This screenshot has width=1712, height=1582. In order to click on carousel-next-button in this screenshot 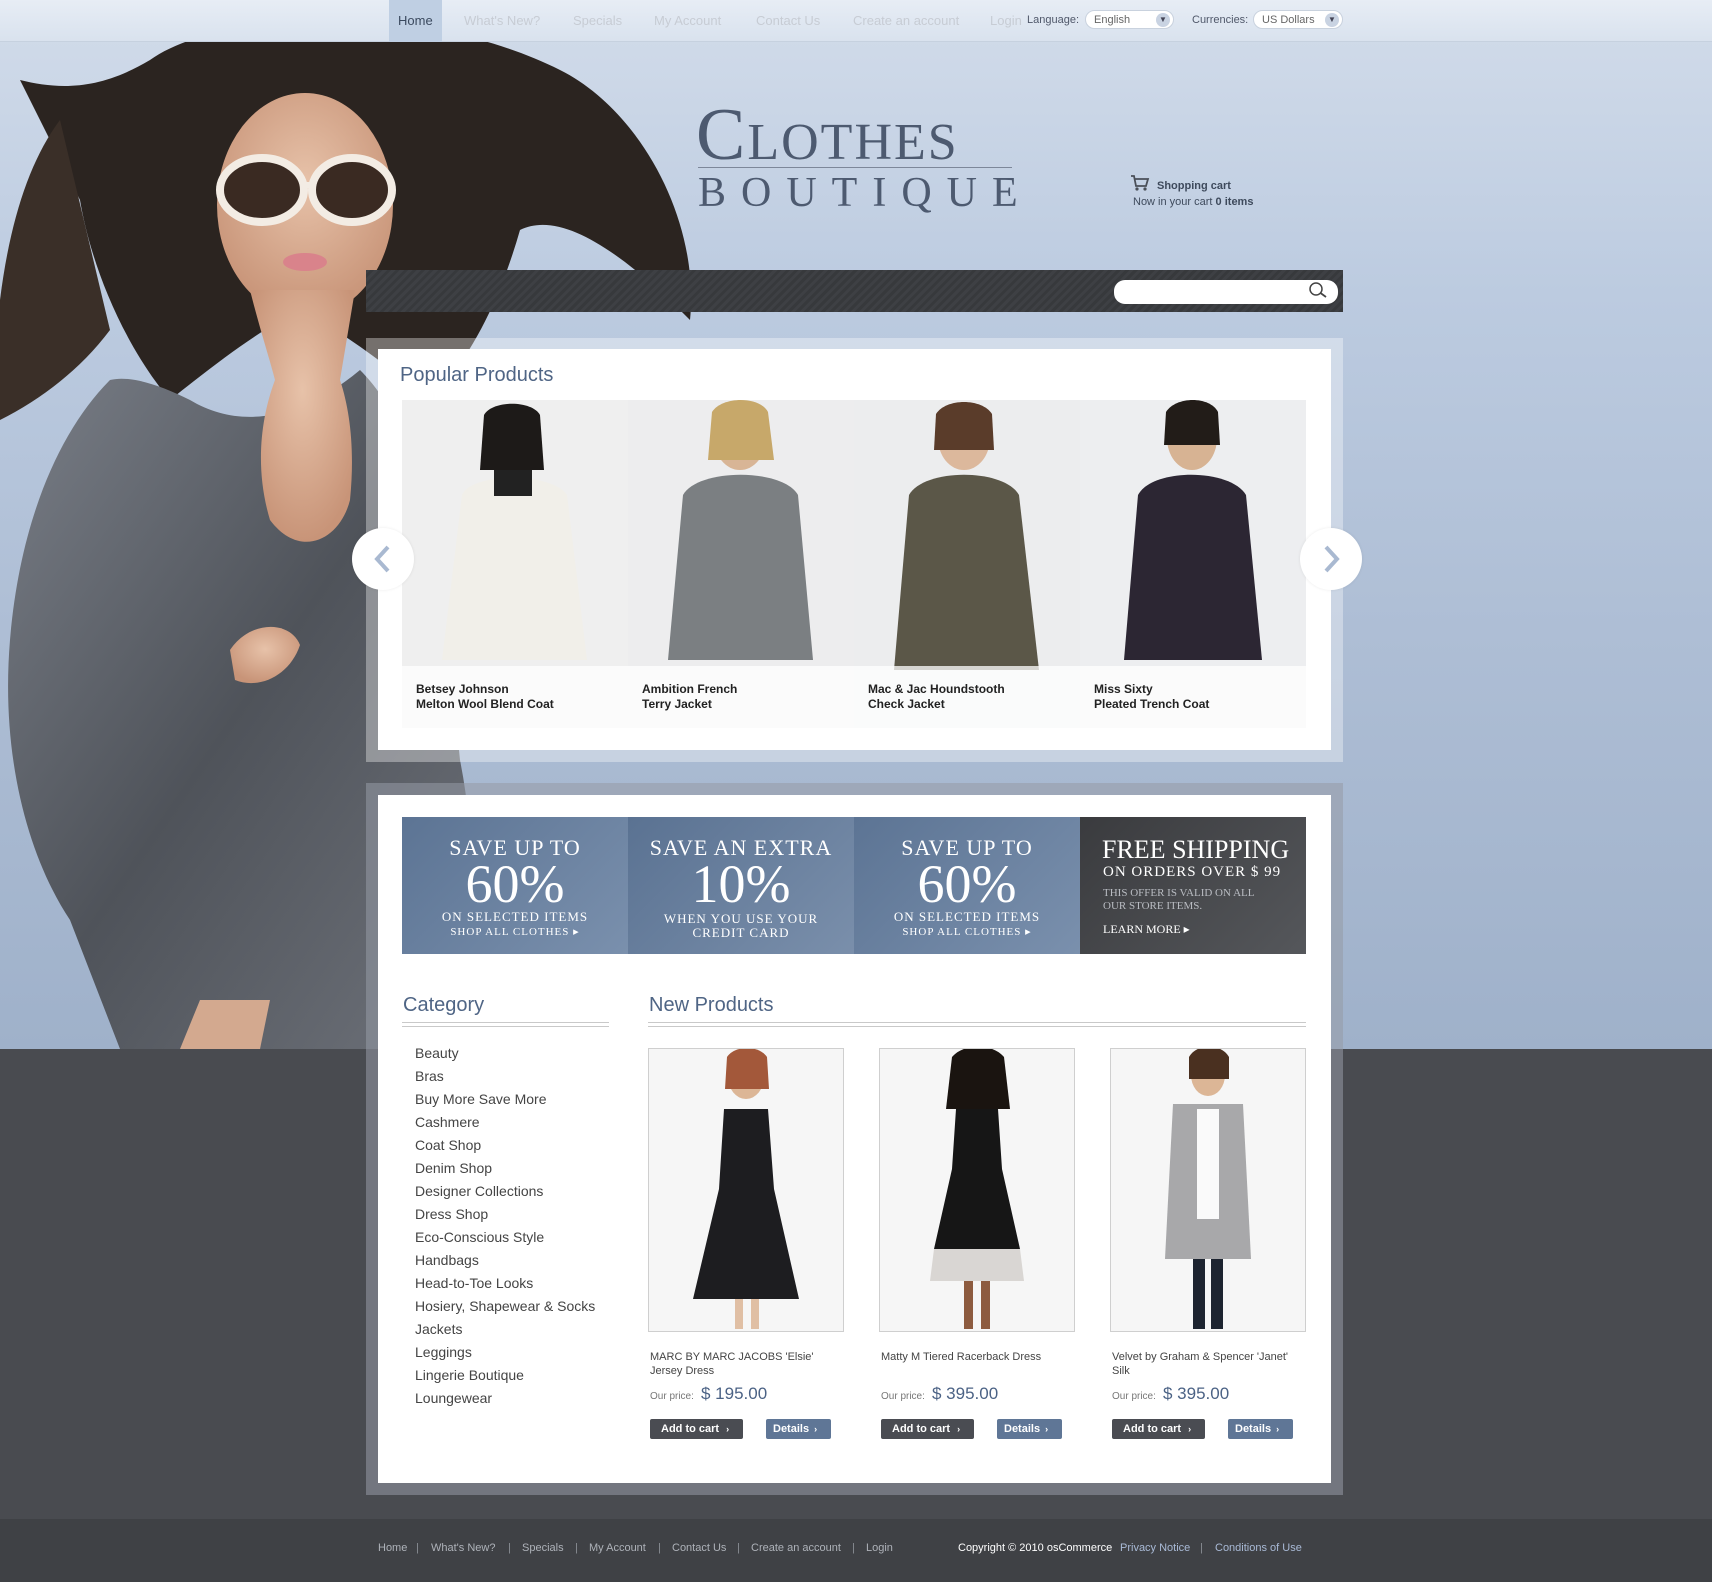, I will do `click(1331, 559)`.